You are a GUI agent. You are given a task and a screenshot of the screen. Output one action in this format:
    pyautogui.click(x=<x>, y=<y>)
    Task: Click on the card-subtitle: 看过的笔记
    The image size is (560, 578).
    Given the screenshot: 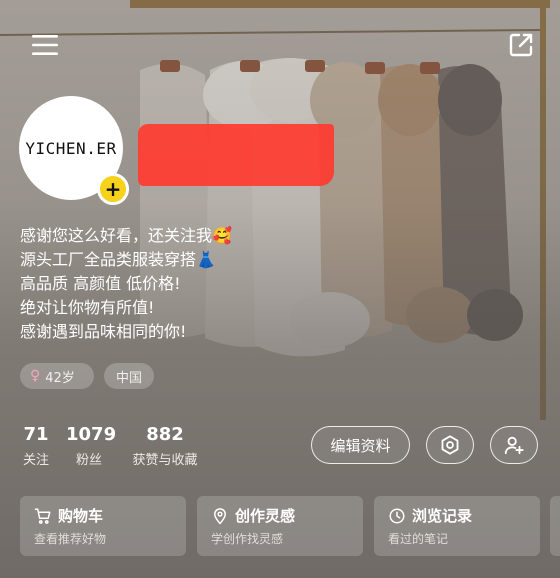 What is the action you would take?
    pyautogui.click(x=418, y=539)
    